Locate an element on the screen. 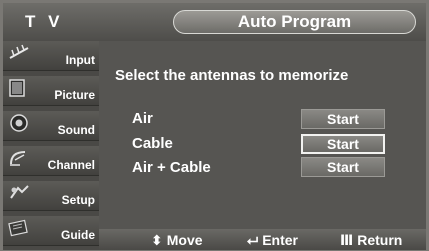  move-hint: ⬍ Move is located at coordinates (177, 240).